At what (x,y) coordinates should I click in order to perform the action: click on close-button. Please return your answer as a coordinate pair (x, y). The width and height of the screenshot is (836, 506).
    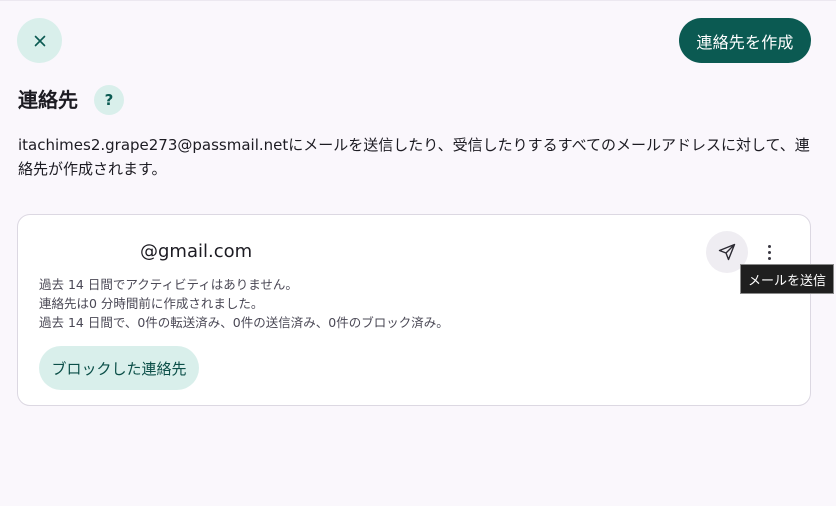
    Looking at the image, I should click on (39, 40).